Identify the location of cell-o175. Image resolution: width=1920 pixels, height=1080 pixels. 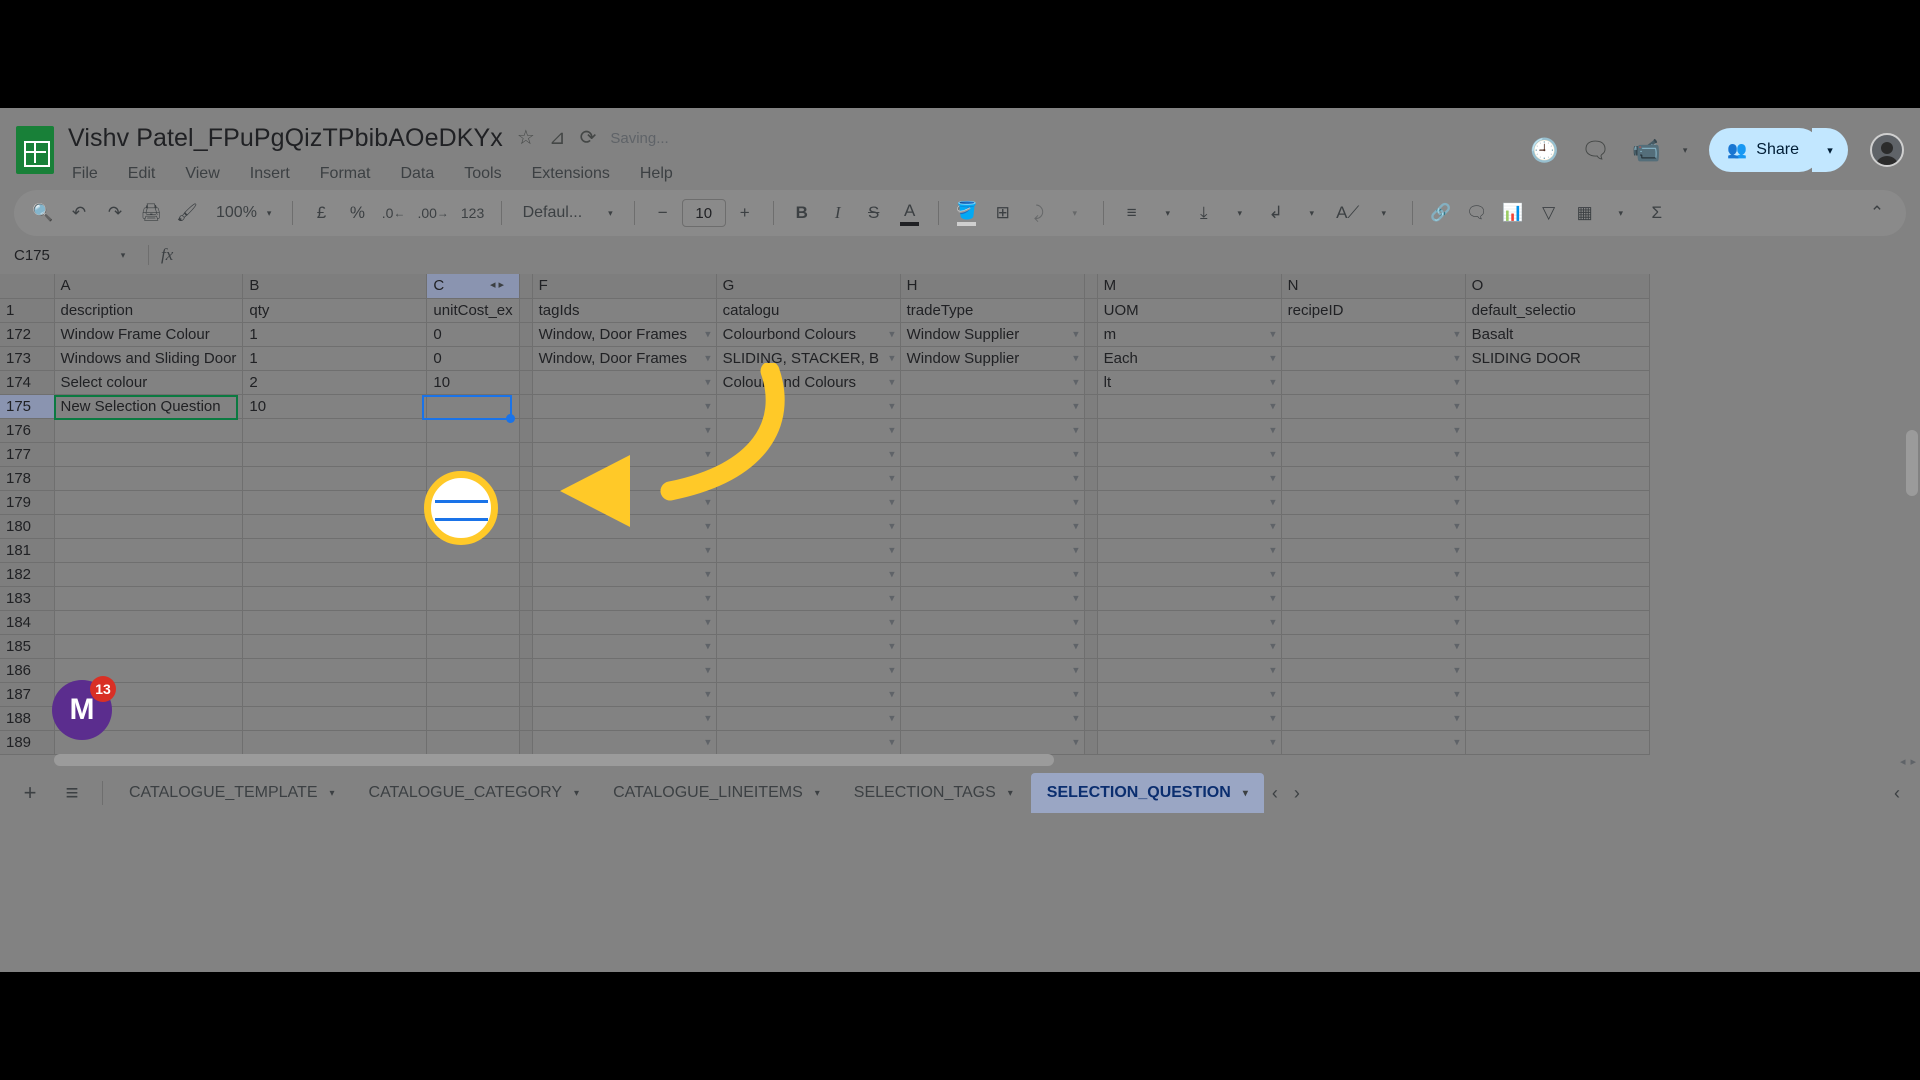
(1557, 406).